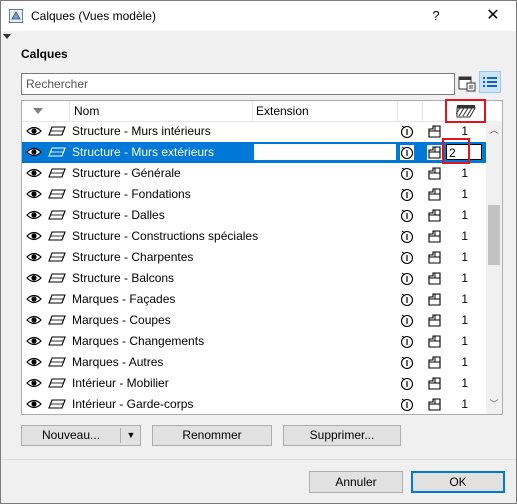 The image size is (517, 504). I want to click on column-header-extension: Extension, so click(282, 111).